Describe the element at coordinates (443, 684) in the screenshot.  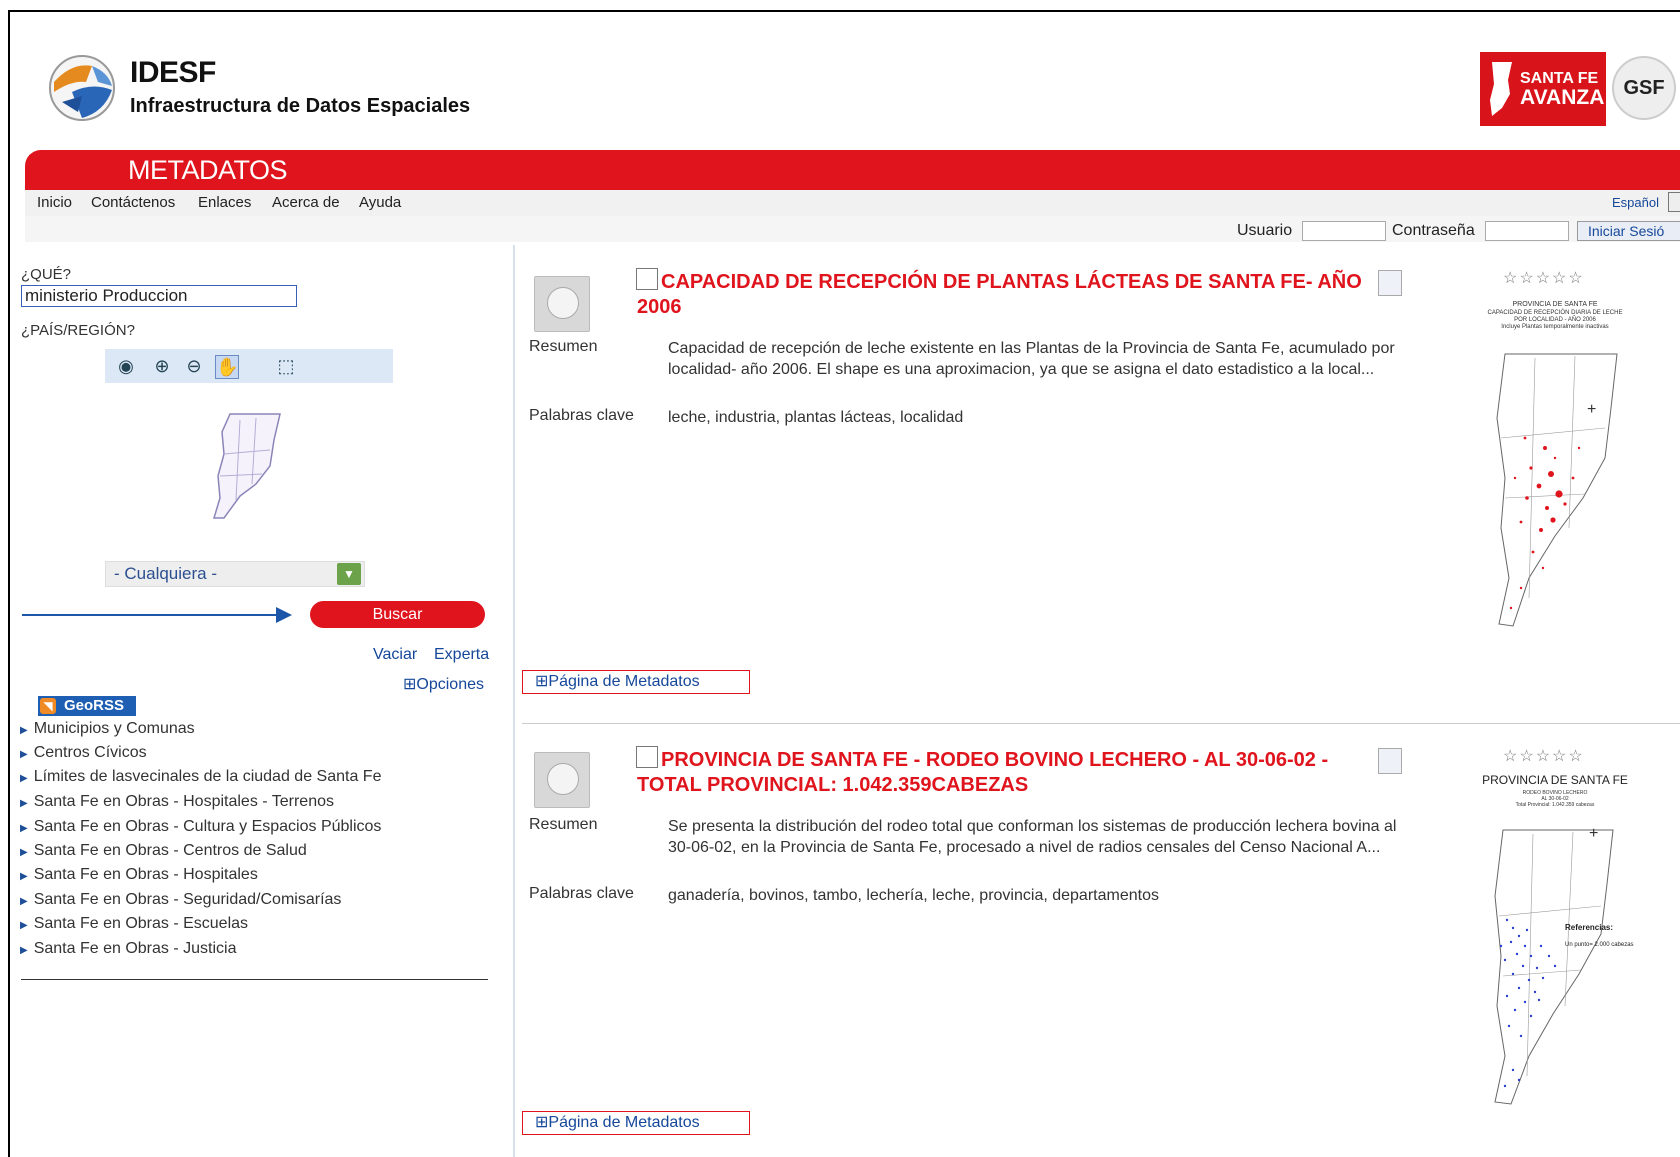
I see `options-link: ⊞Opciones` at that location.